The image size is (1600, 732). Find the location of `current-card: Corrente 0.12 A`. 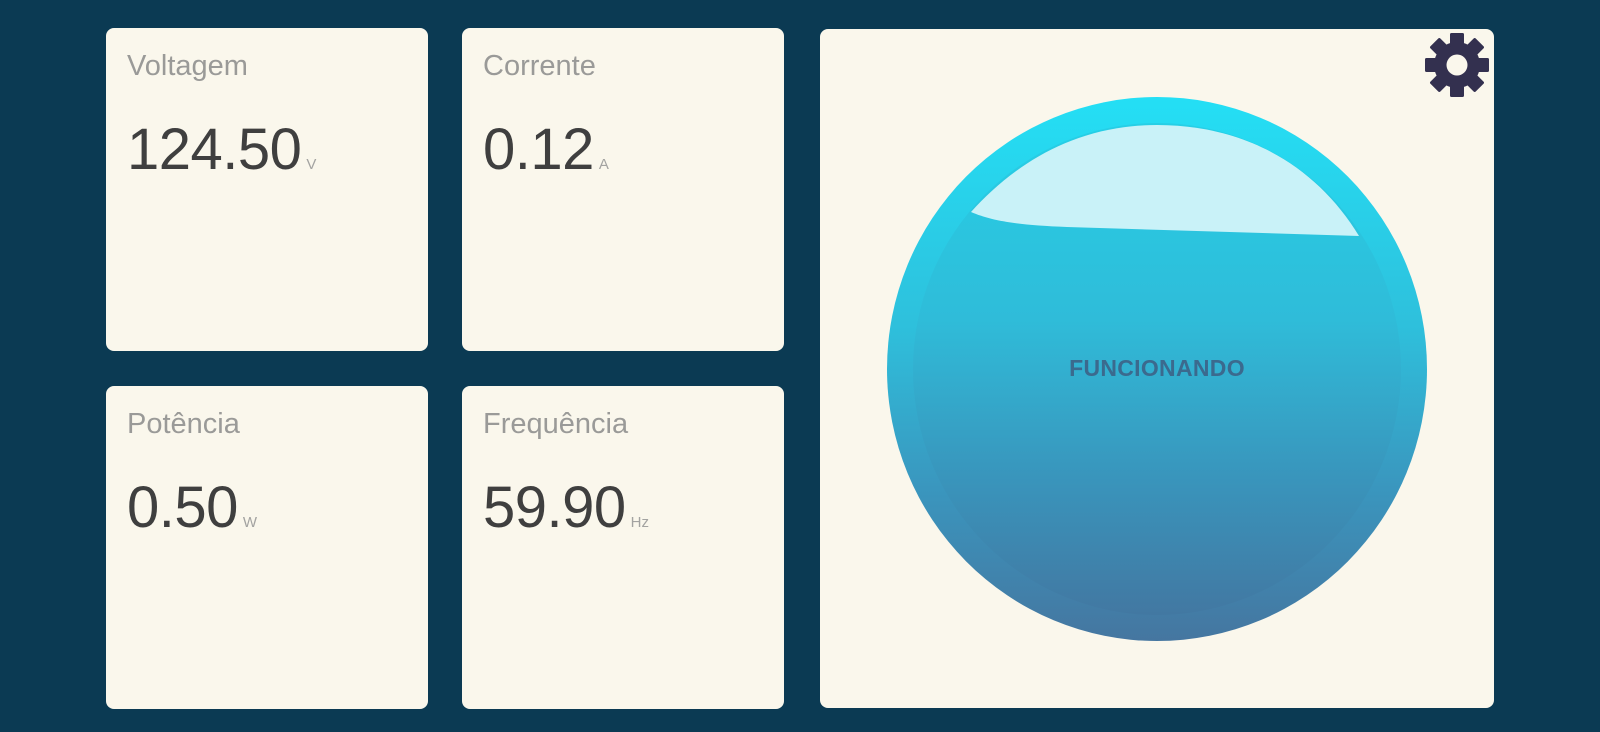

current-card: Corrente 0.12 A is located at coordinates (623, 189).